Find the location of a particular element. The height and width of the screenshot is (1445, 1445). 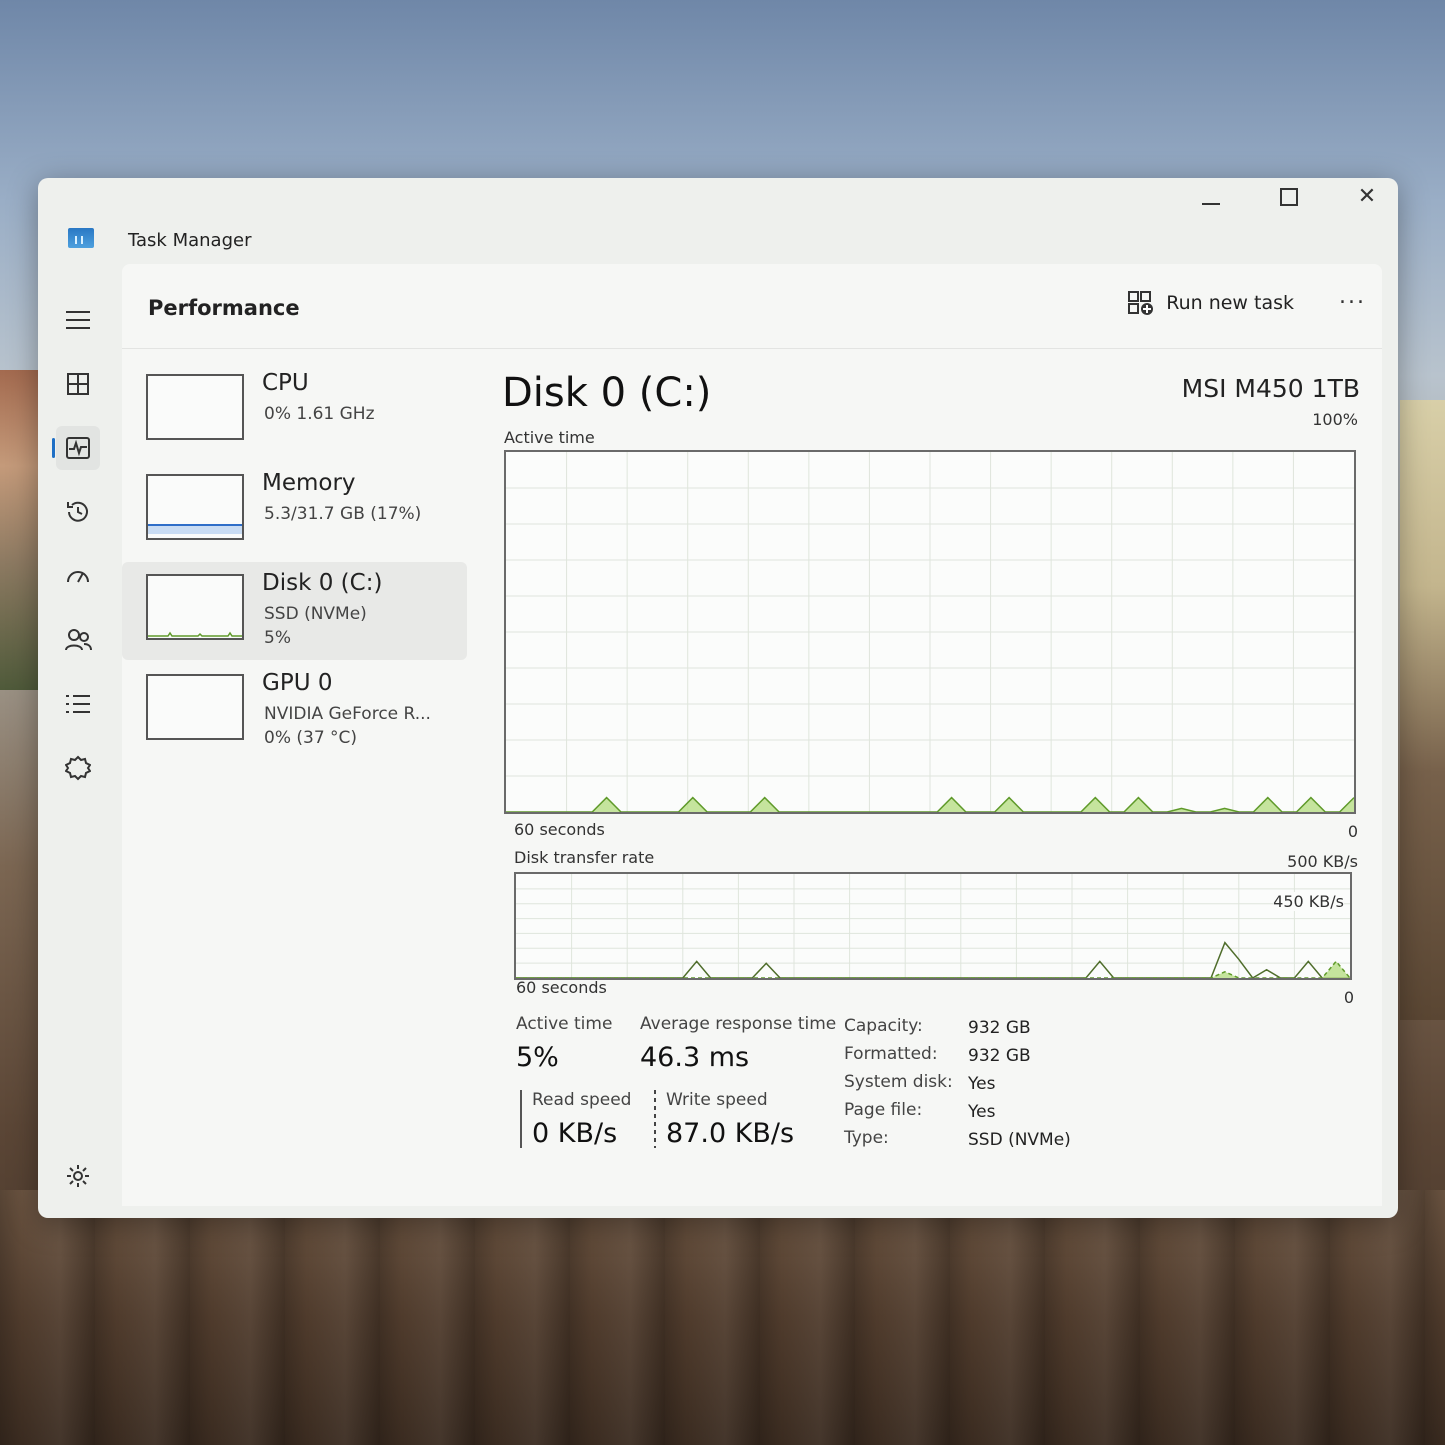

disk-model: MSI M450 1TB is located at coordinates (1270, 388).